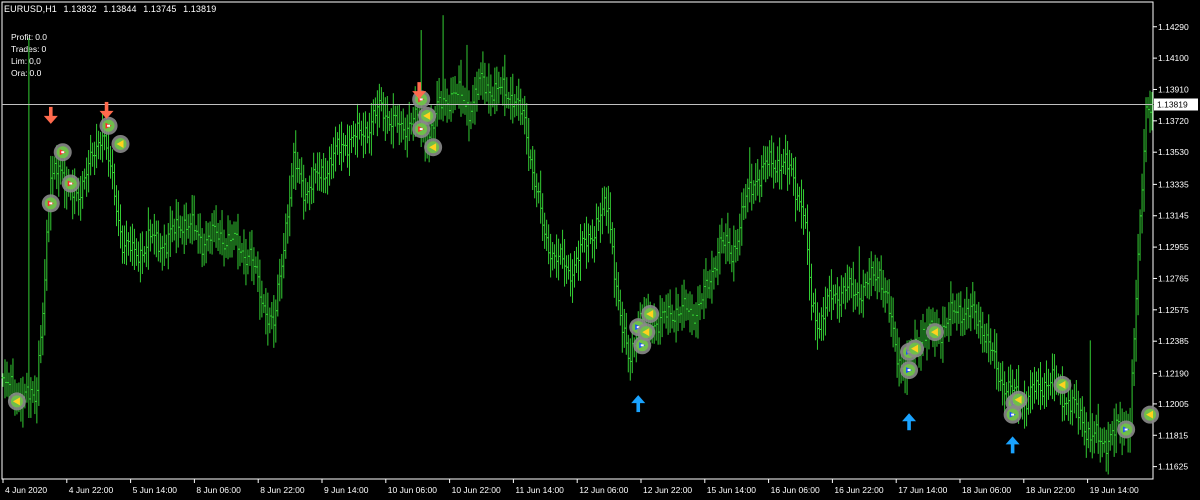 This screenshot has width=1200, height=500. Describe the element at coordinates (476, 490) in the screenshot. I see `x-tick-label: 10 Jun 22:00` at that location.